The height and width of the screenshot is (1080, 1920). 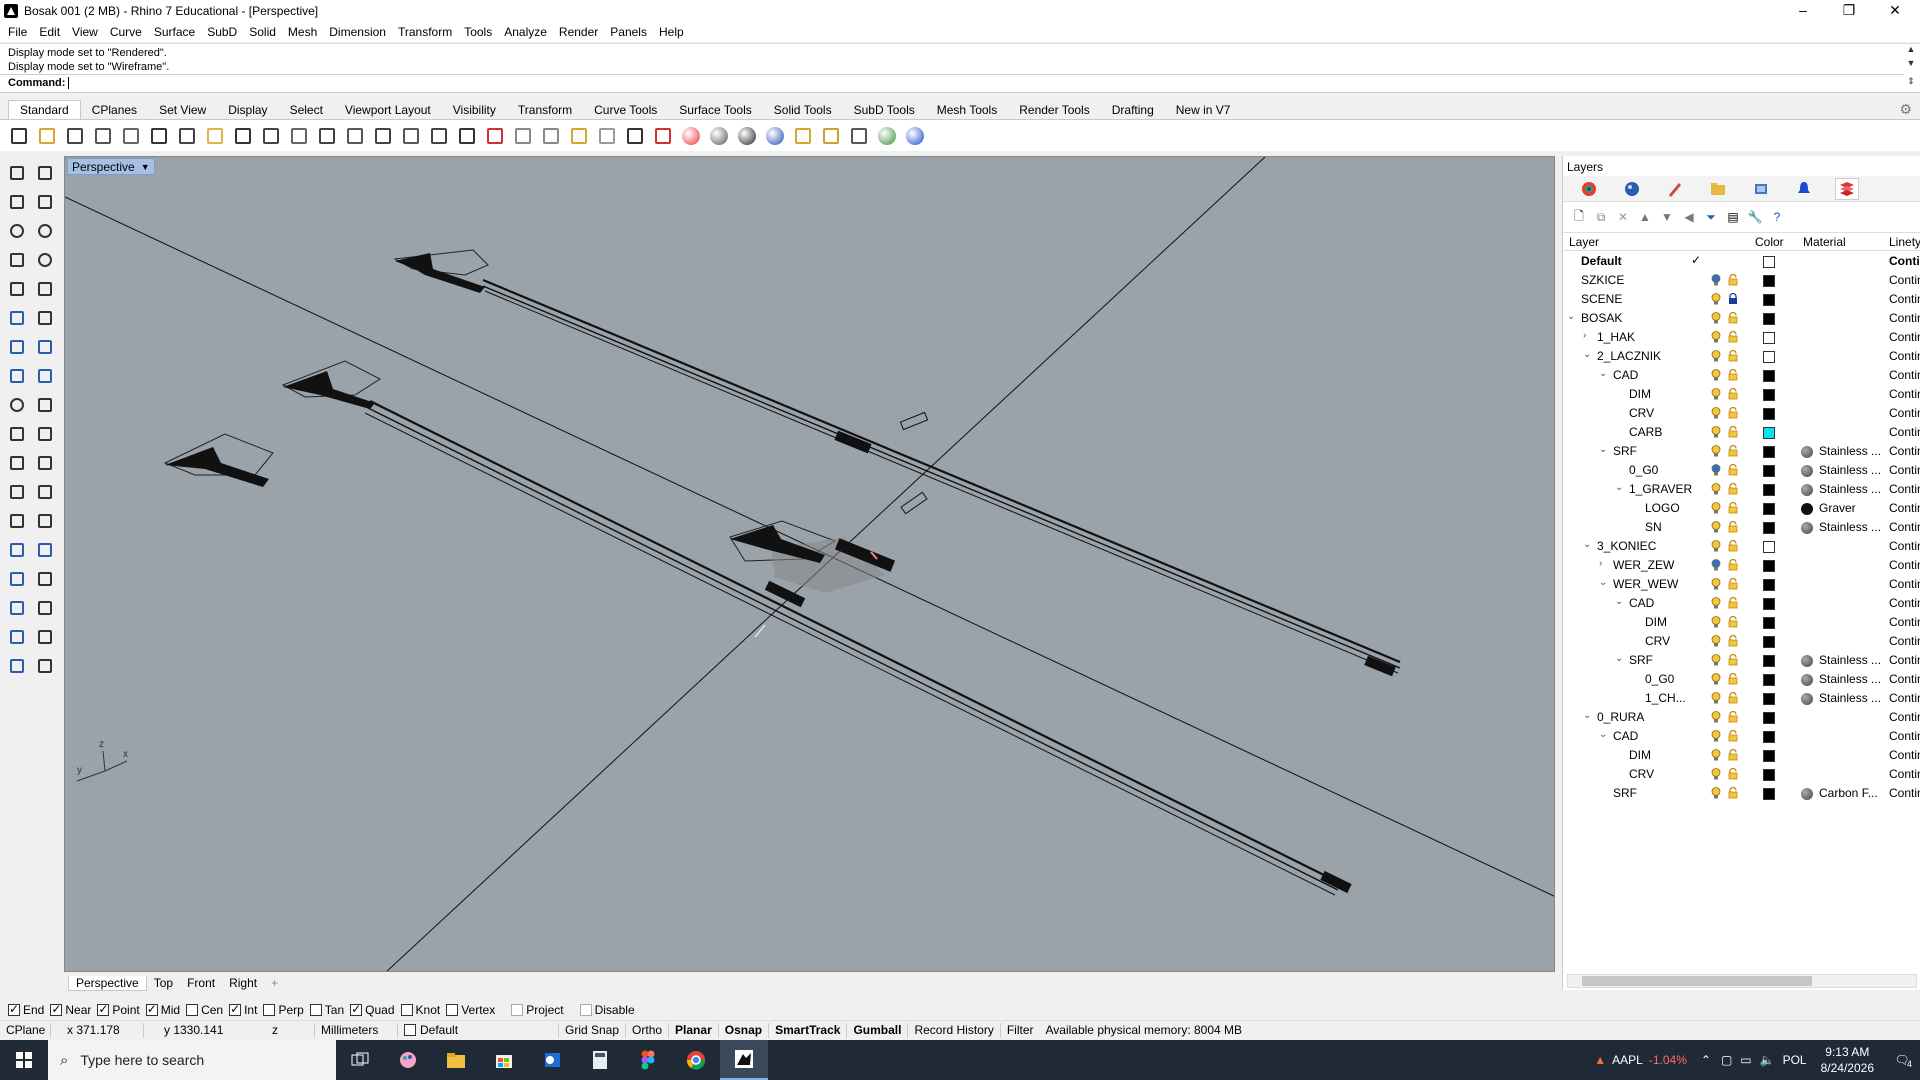 I want to click on fillet-icon, so click(x=17, y=492).